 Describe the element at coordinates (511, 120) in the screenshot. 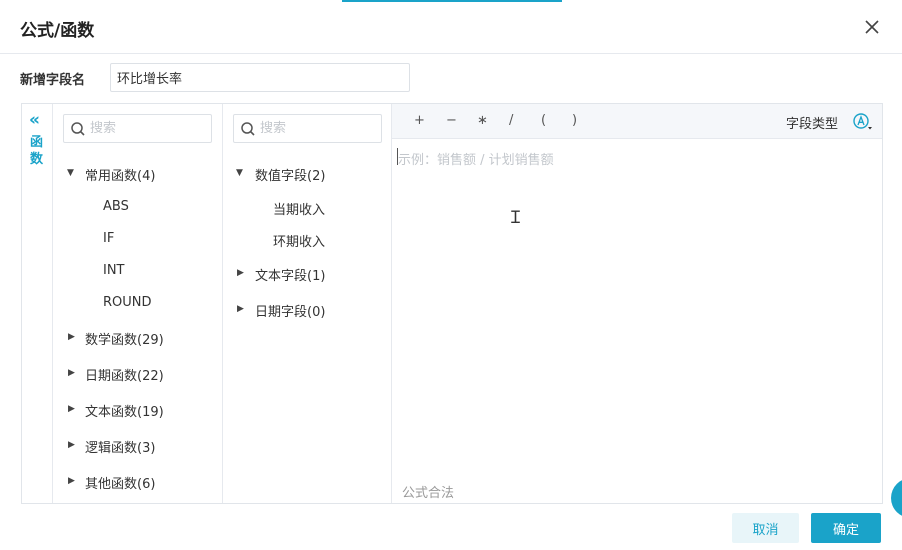

I see `divide-operator-button: /` at that location.